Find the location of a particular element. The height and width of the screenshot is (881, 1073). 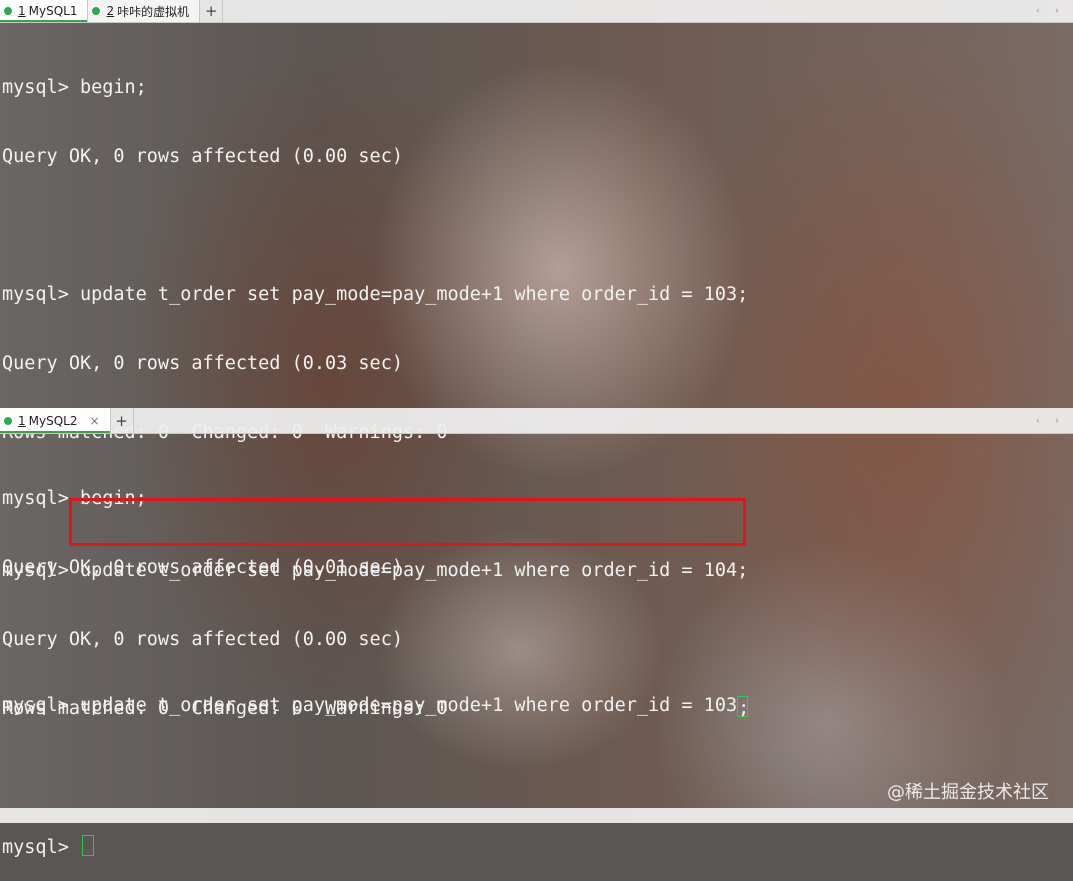

top-tab-bar: 1 MySQL1 2 咔咔的虚拟机 + ‹ › is located at coordinates (536, 11).